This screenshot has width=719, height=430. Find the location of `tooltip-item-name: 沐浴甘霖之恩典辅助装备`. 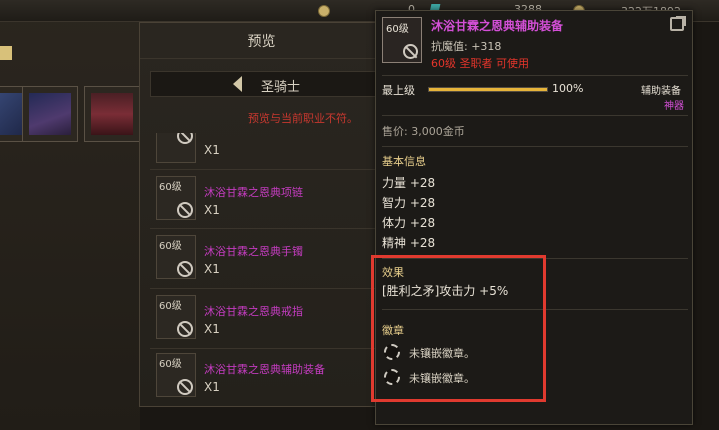

tooltip-item-name: 沐浴甘霖之恩典辅助装备 is located at coordinates (497, 26).